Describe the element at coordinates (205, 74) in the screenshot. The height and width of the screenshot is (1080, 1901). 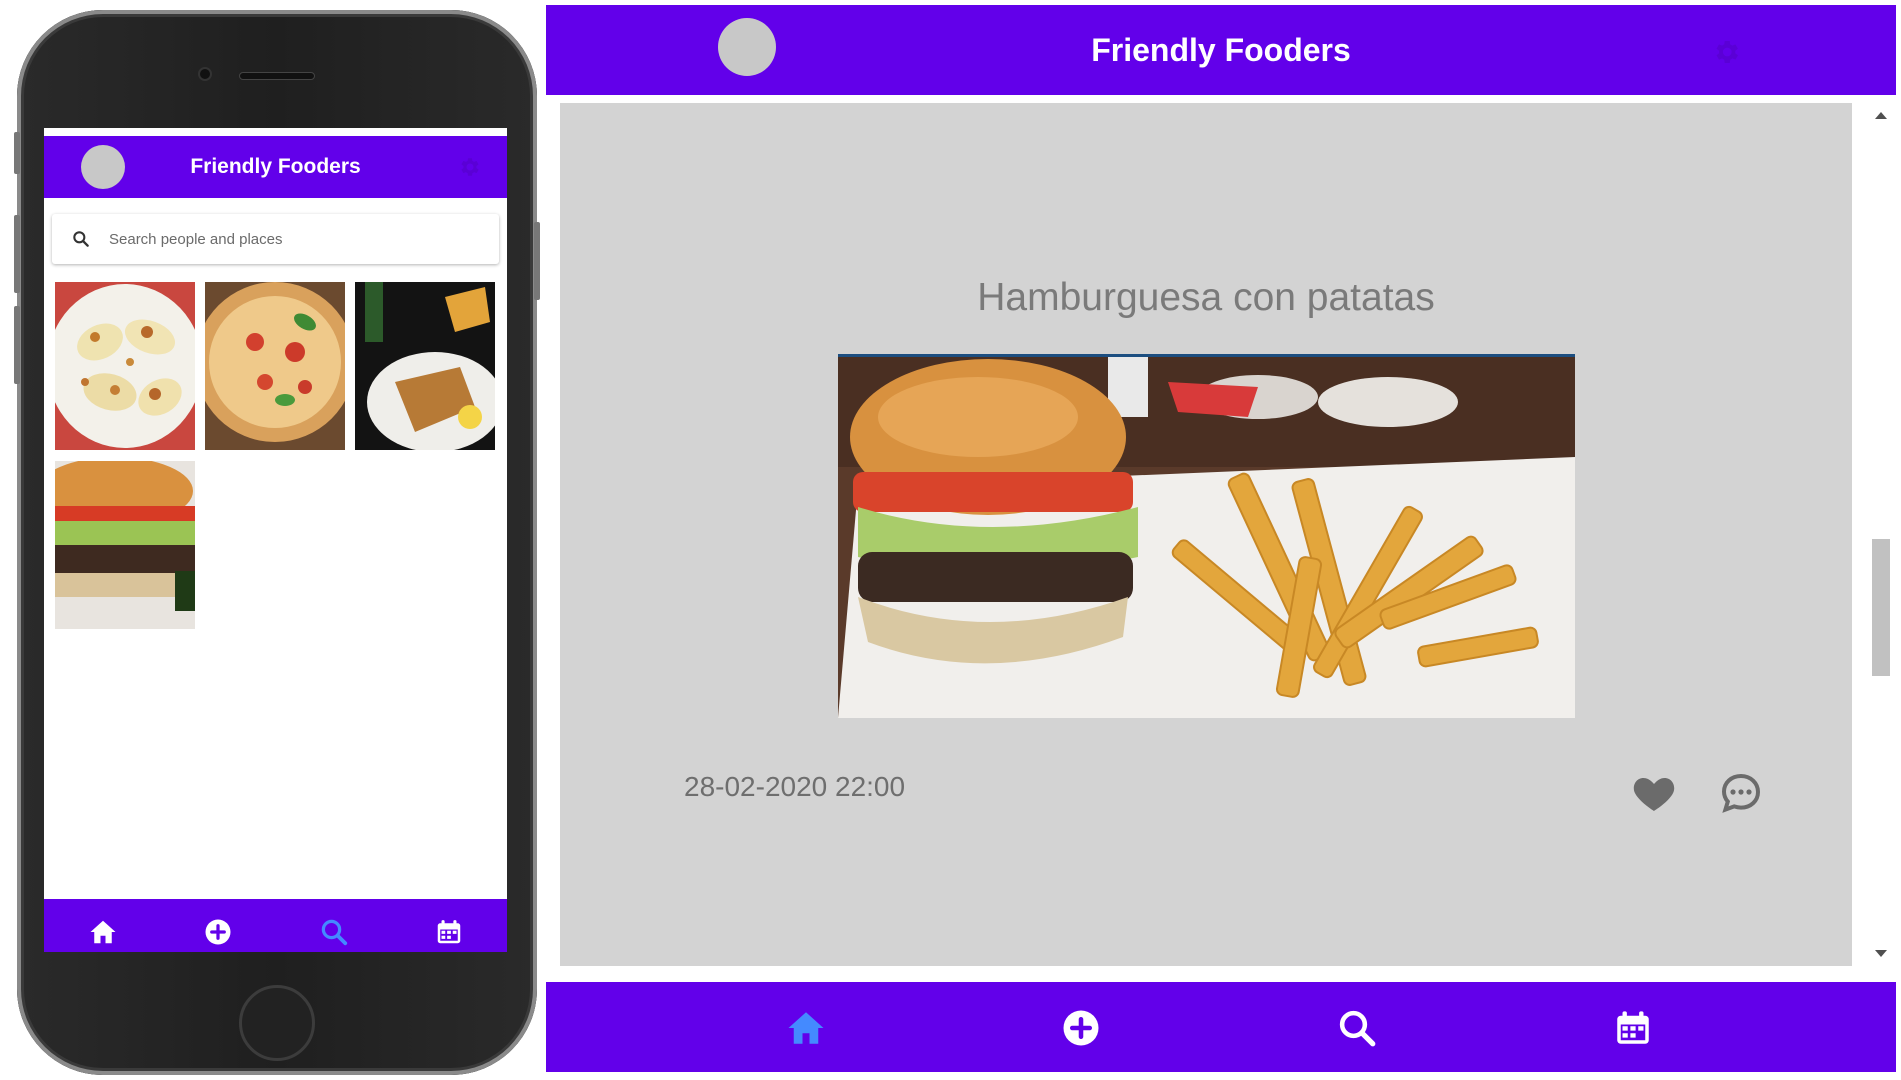
I see `phone-camera` at that location.